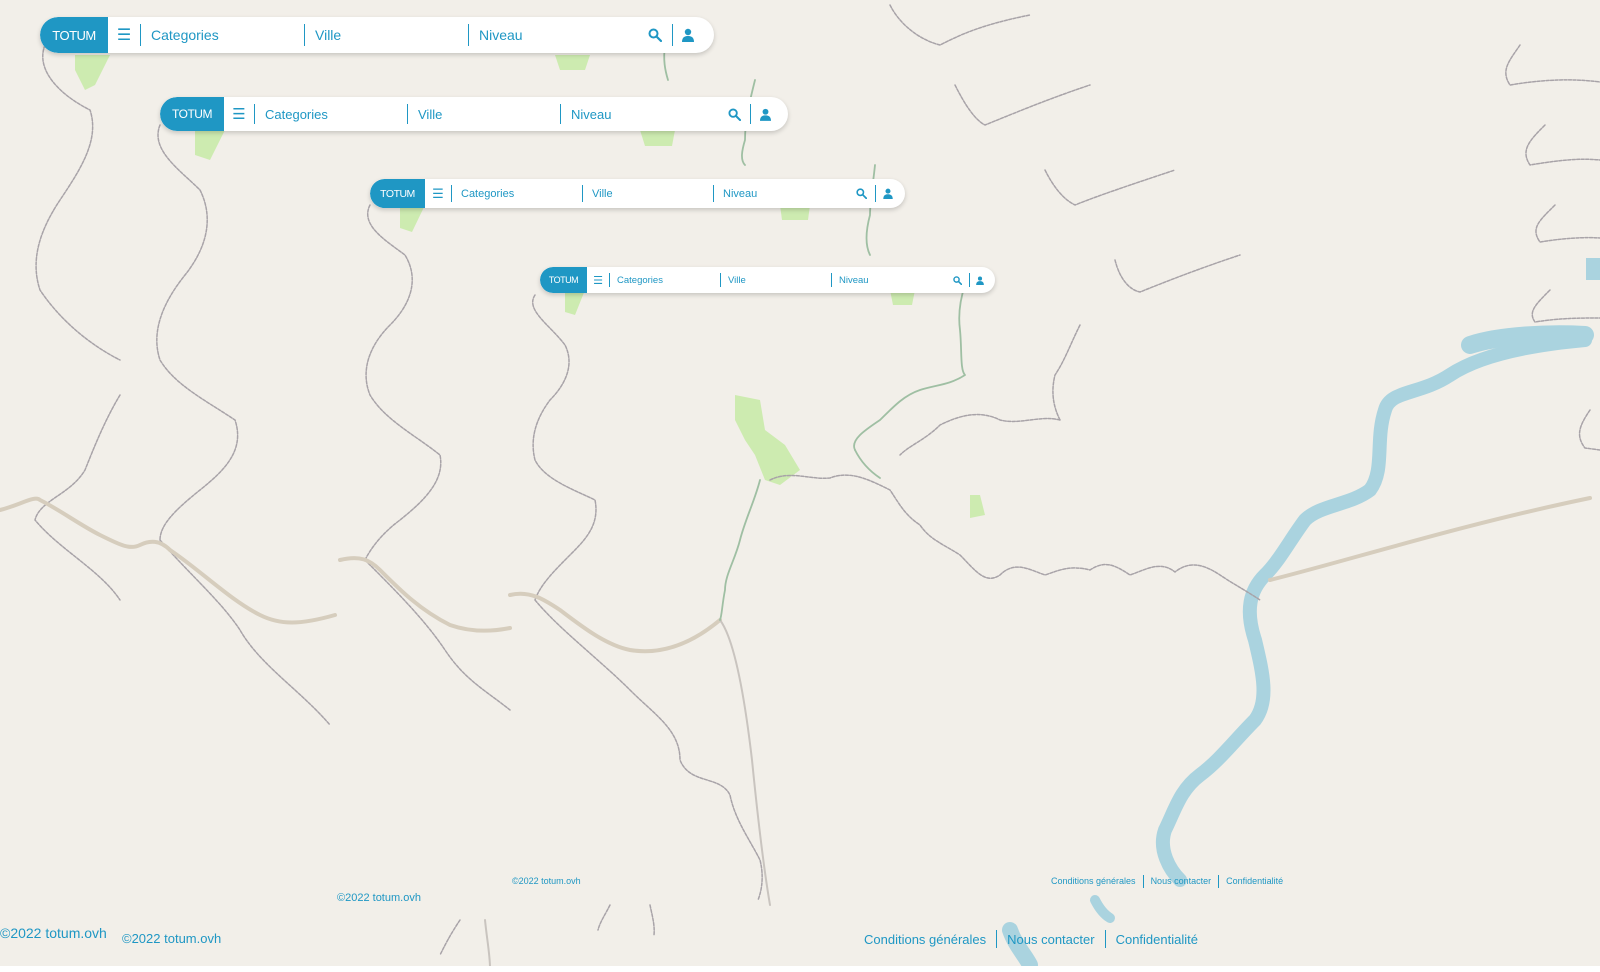  I want to click on river-edge, so click(1593, 269).